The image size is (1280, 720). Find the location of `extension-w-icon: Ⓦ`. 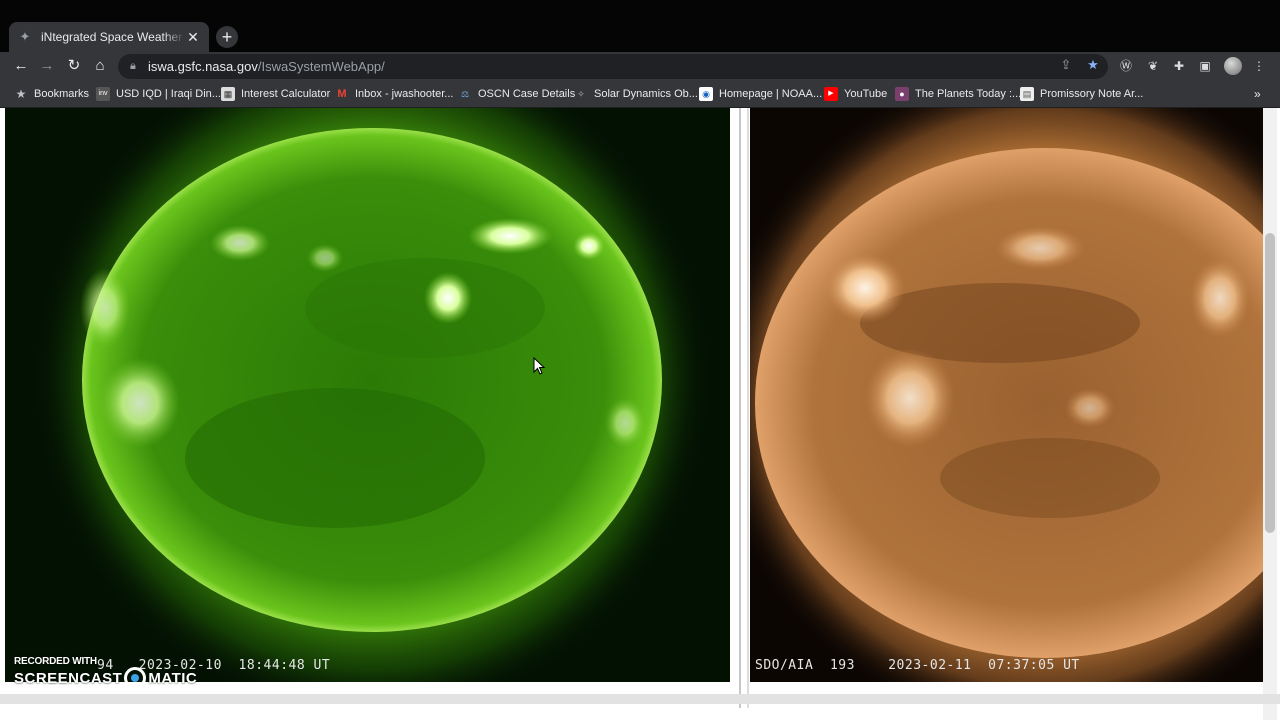

extension-w-icon: Ⓦ is located at coordinates (1126, 66).